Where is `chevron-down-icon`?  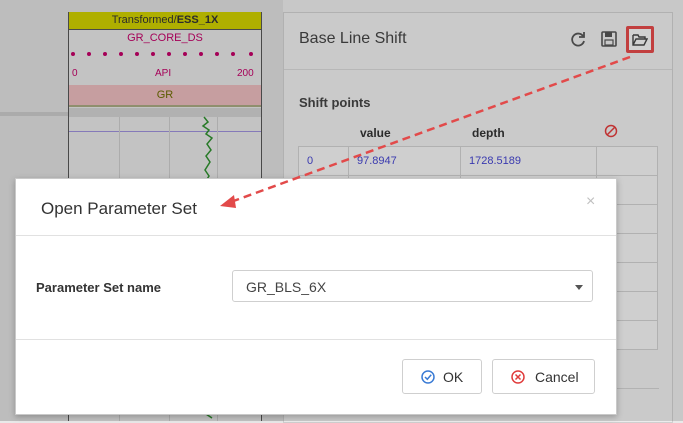 chevron-down-icon is located at coordinates (579, 287).